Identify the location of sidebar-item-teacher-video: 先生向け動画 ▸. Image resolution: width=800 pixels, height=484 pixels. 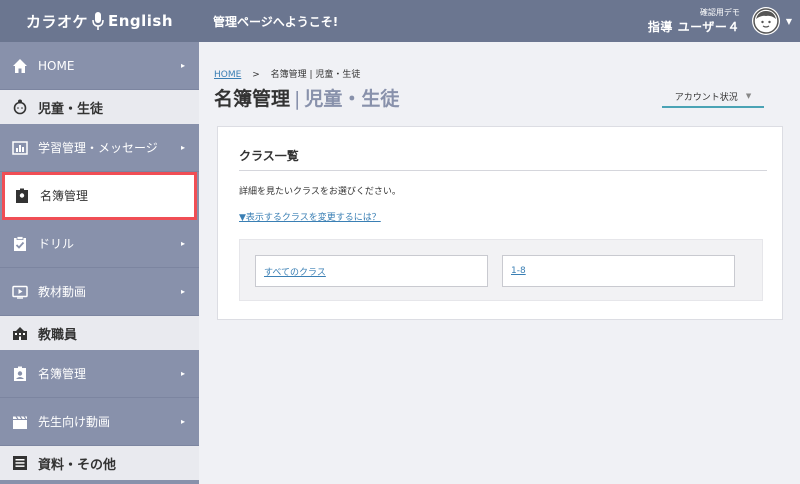
(99, 422).